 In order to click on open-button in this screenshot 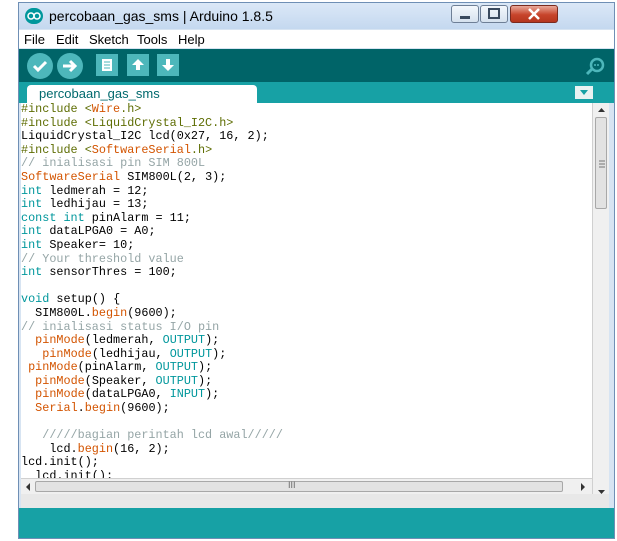, I will do `click(138, 65)`.